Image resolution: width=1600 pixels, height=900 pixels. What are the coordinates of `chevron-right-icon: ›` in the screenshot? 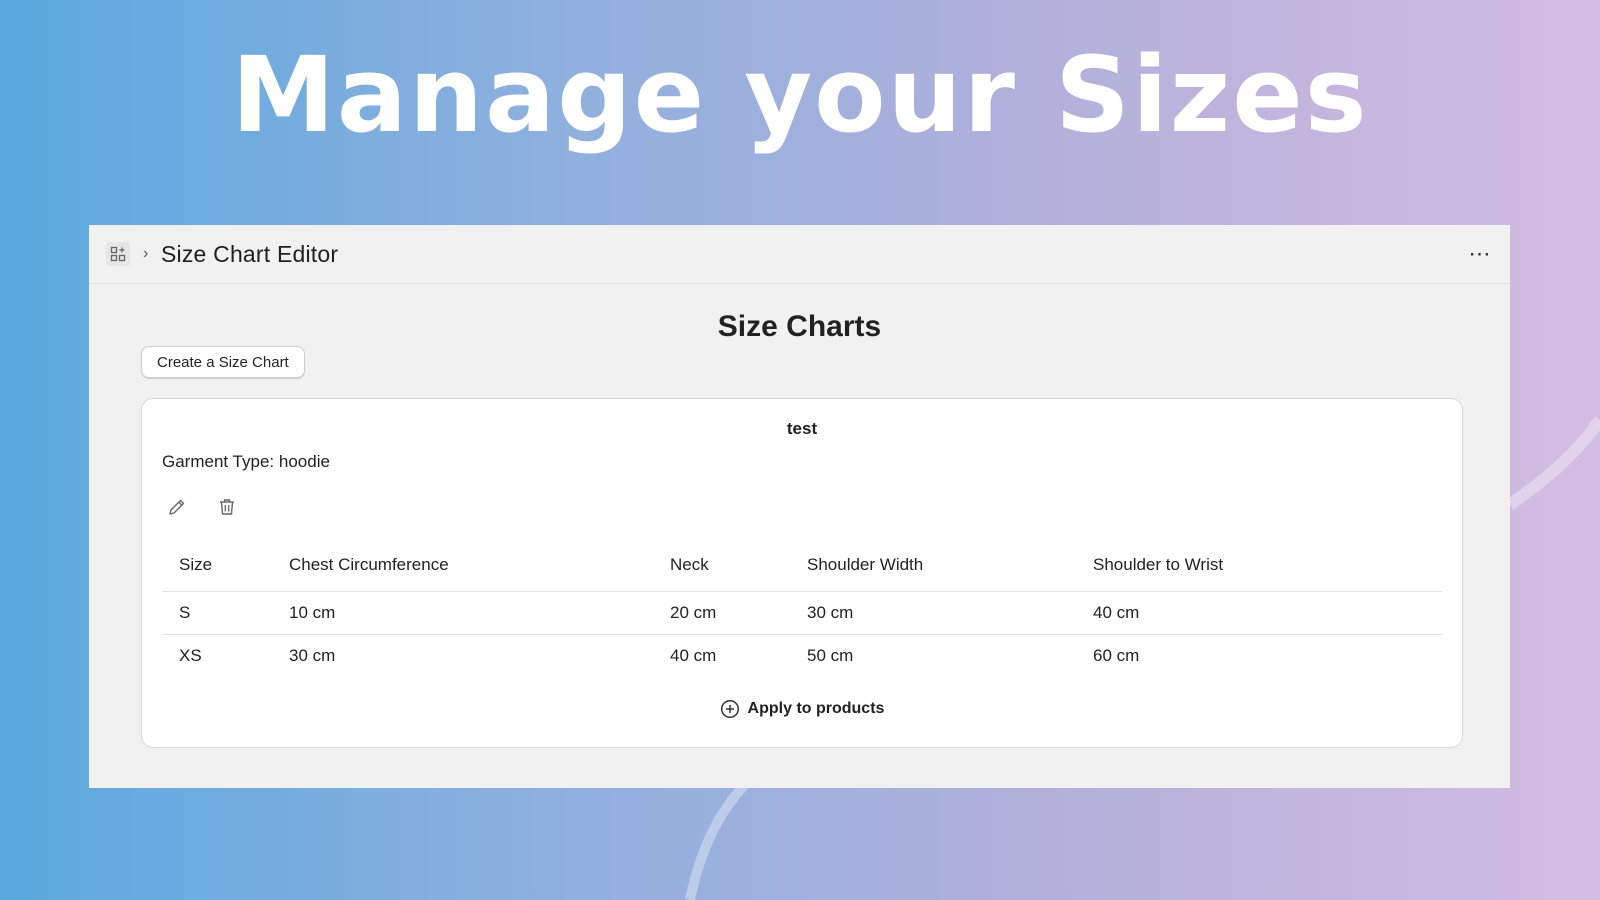 It's located at (146, 253).